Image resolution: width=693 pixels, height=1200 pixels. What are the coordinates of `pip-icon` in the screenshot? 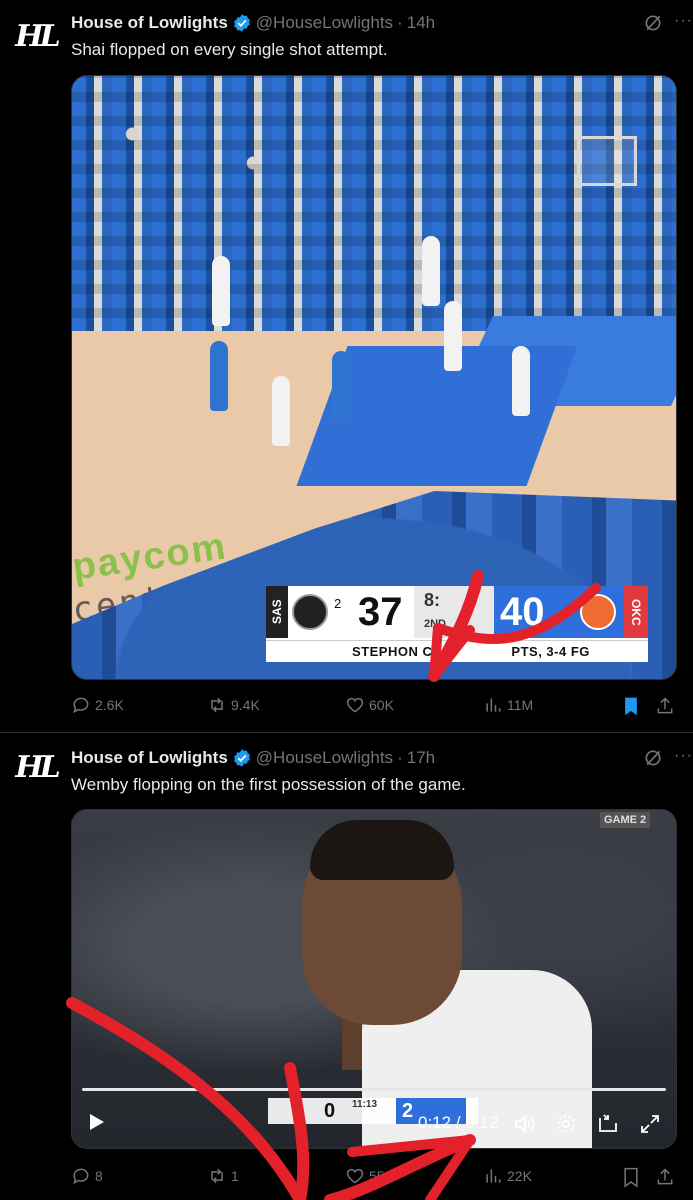 It's located at (608, 1124).